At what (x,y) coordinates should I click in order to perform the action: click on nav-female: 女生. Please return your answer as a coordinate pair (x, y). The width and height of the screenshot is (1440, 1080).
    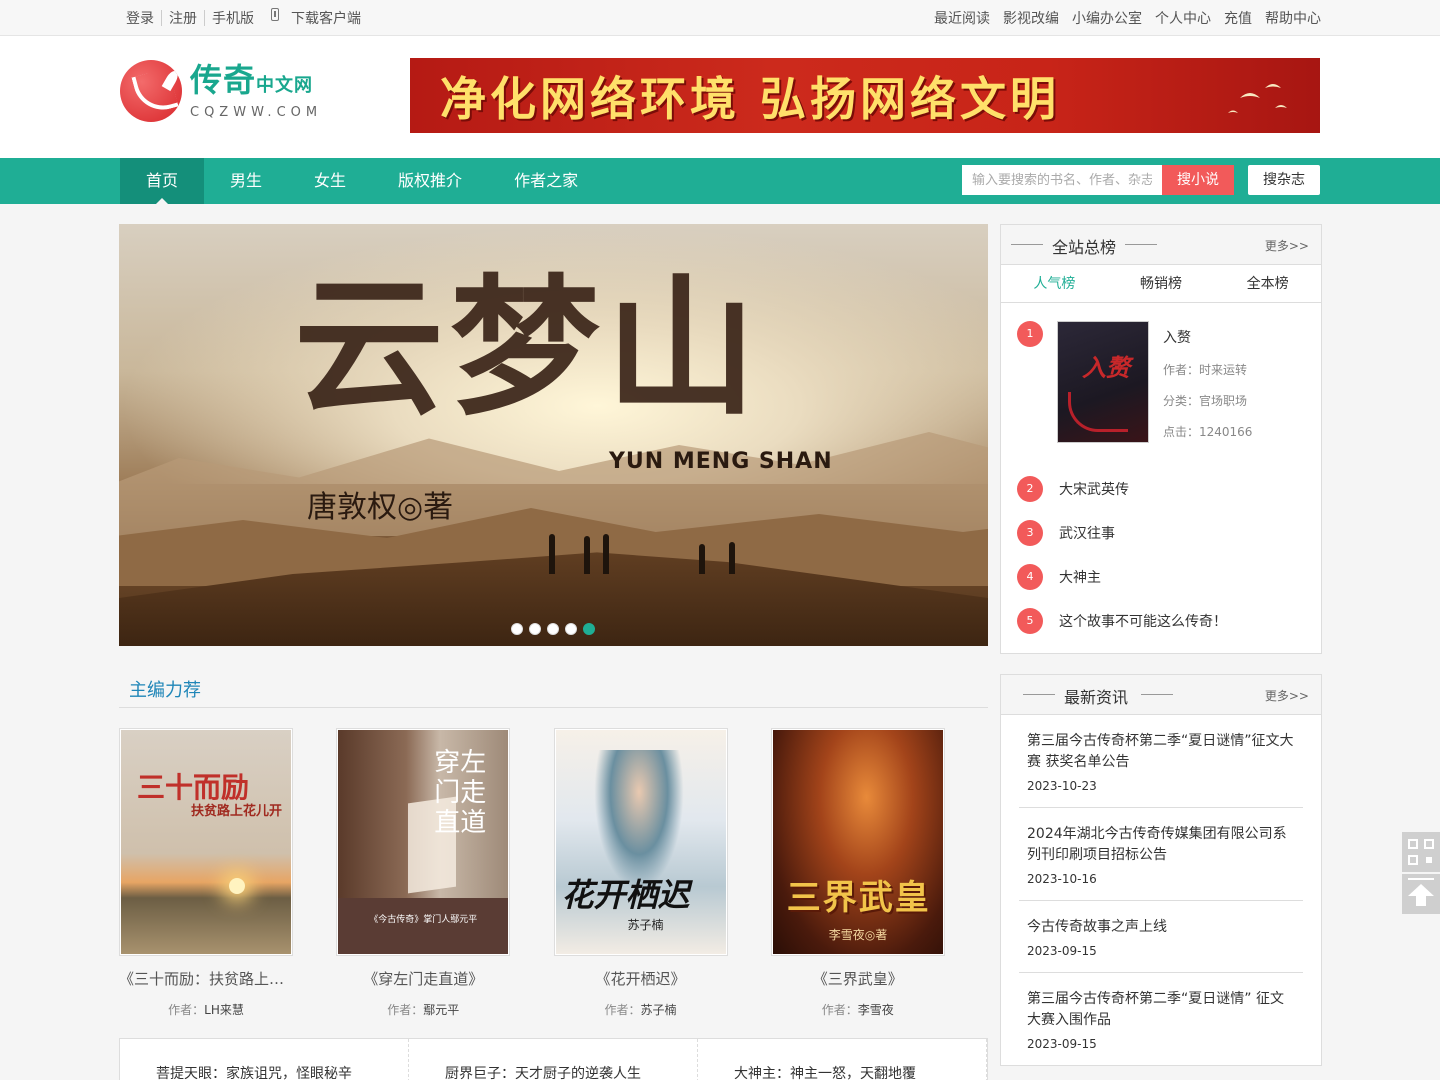
    Looking at the image, I should click on (330, 181).